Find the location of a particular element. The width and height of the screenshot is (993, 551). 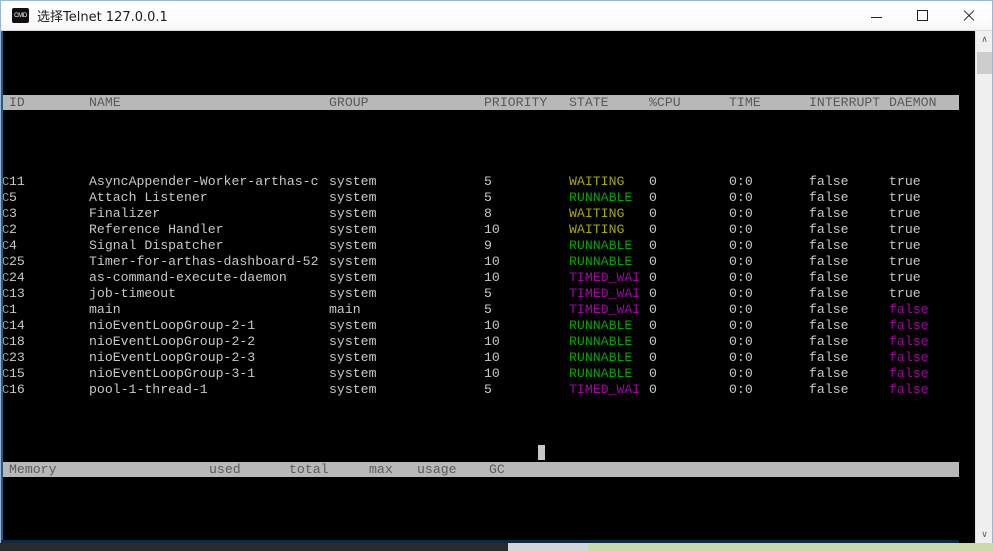

cell-name: nioEventLoopGroup-2-2 is located at coordinates (172, 341).